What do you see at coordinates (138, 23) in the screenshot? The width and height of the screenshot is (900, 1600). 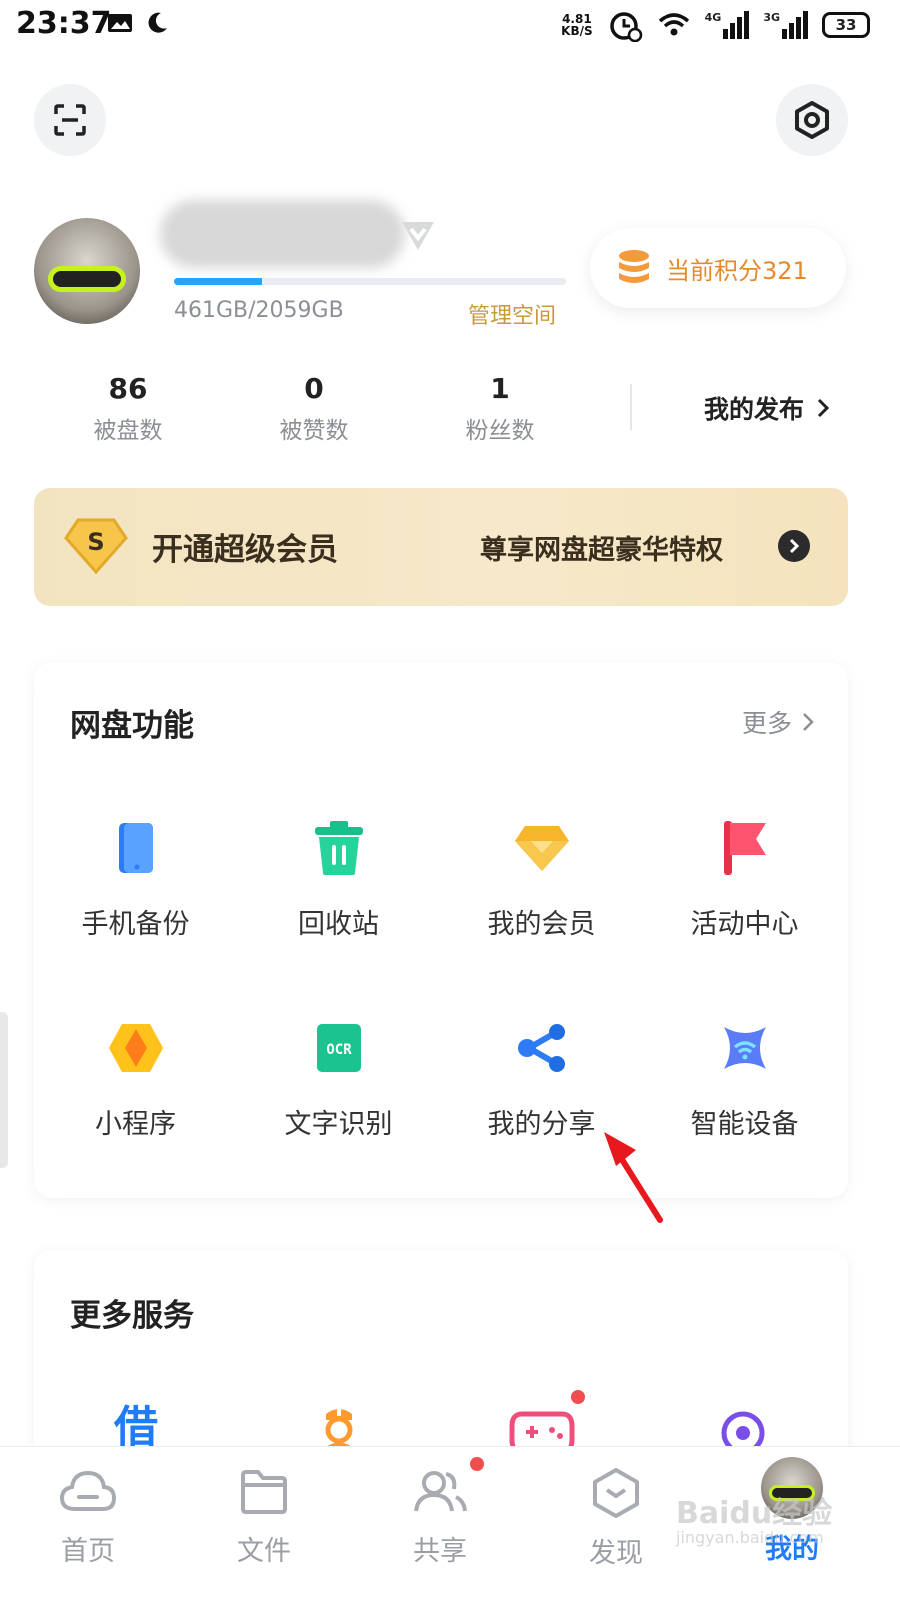 I see `status-left-icons` at bounding box center [138, 23].